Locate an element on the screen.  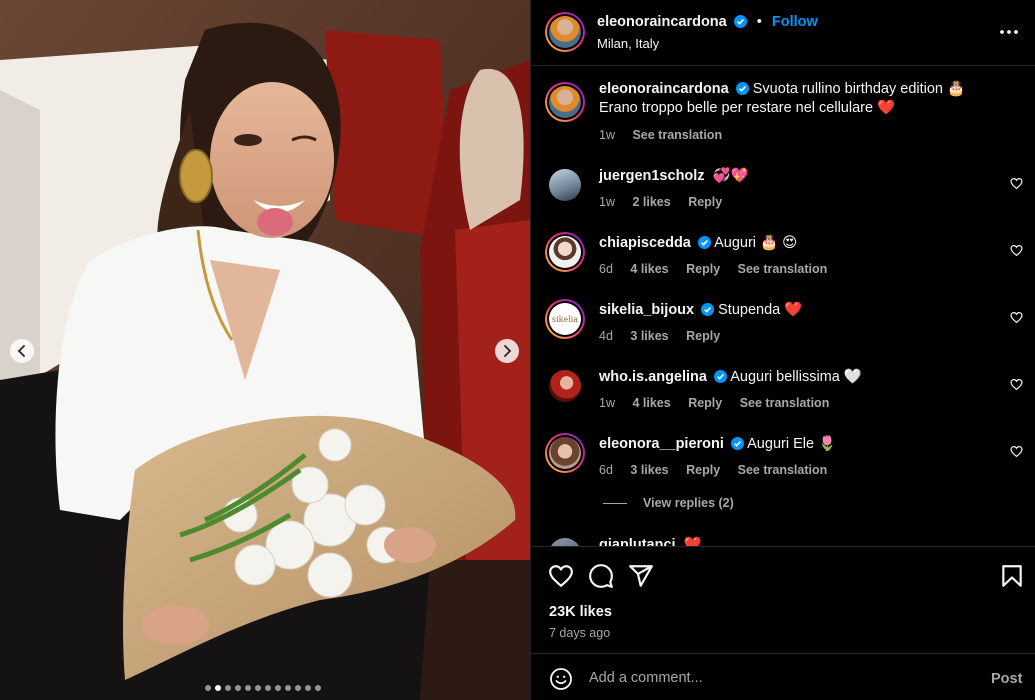
post-header: eleonoraincardona • Follow Milan, Italy is located at coordinates (783, 33).